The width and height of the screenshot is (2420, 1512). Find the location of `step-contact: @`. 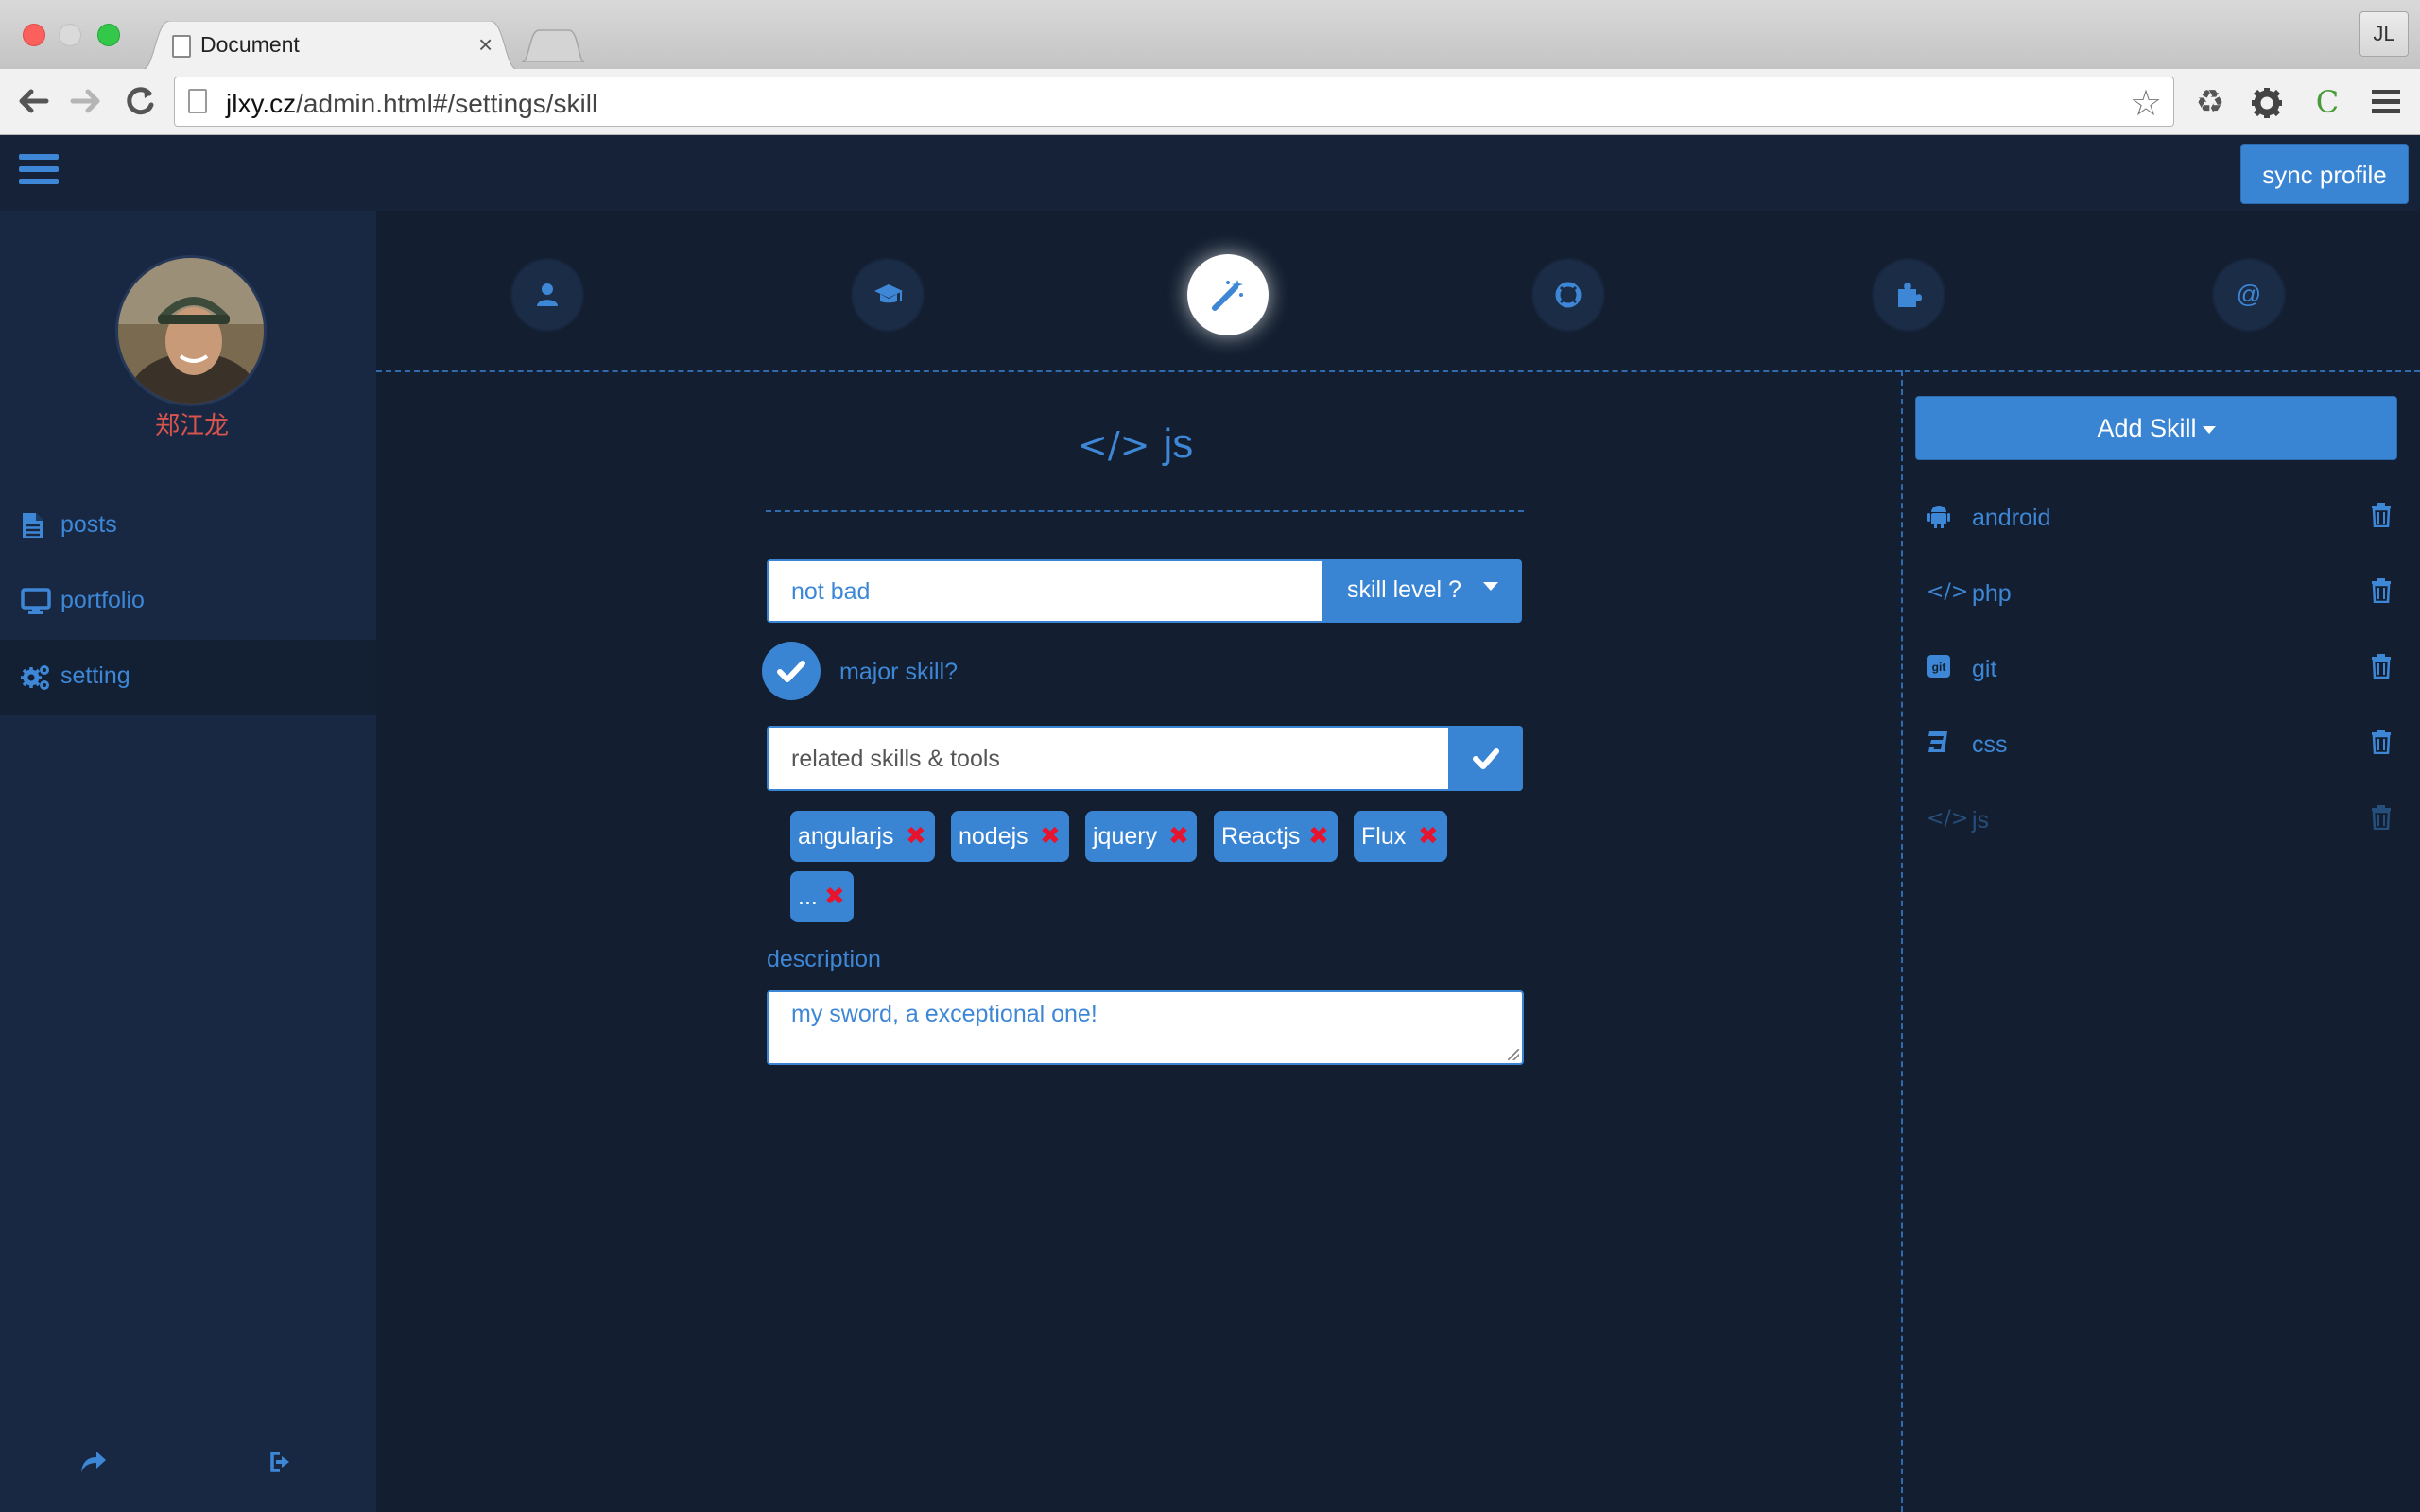

step-contact: @ is located at coordinates (2249, 295).